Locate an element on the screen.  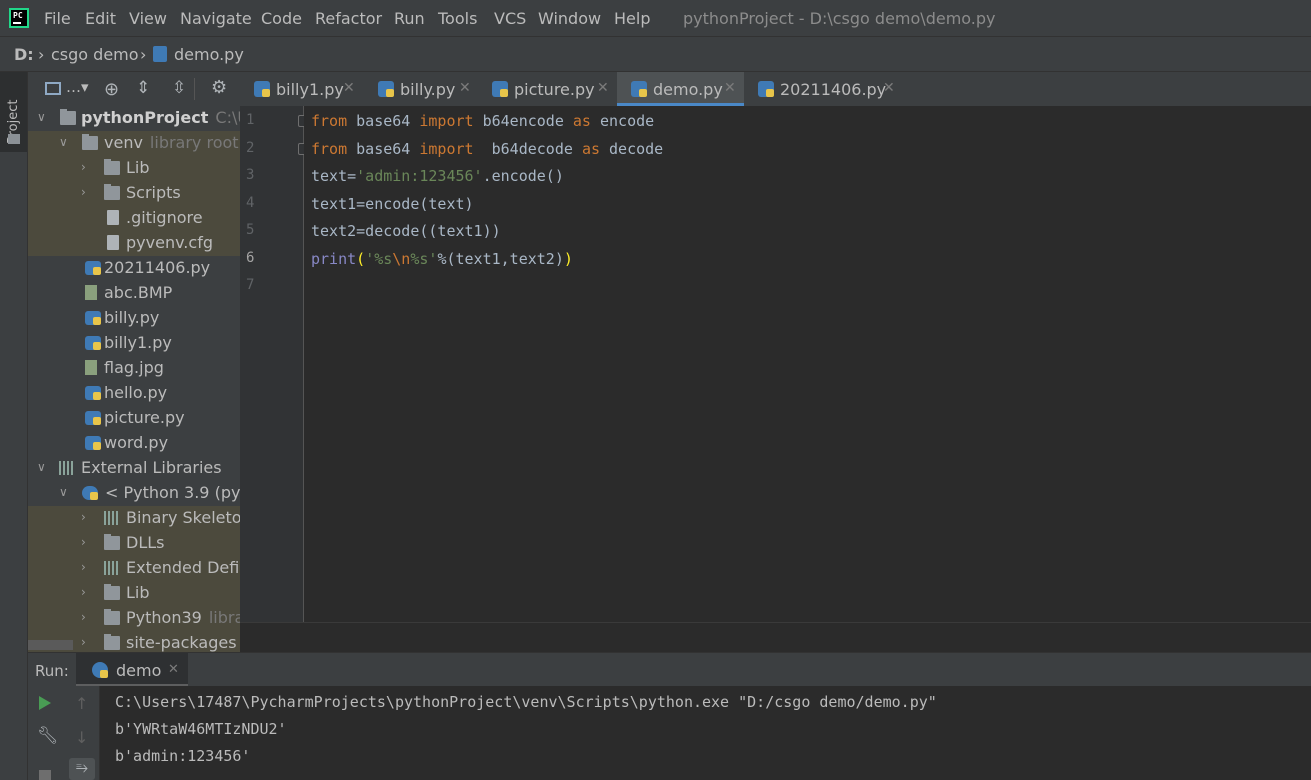
tree-item-file: flag.jpg is located at coordinates (134, 368).